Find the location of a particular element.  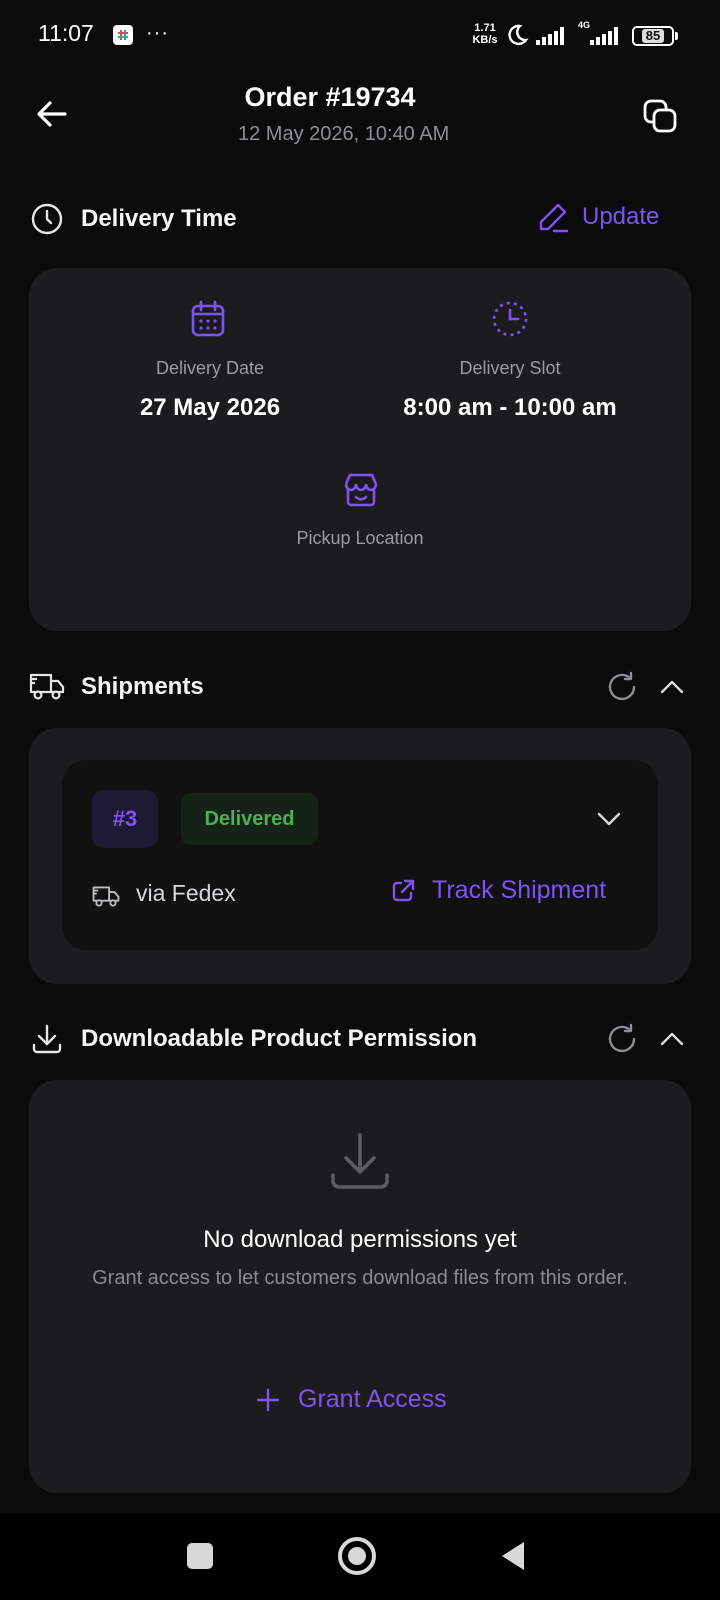

shipment-carrier: via Fedex is located at coordinates (186, 893).